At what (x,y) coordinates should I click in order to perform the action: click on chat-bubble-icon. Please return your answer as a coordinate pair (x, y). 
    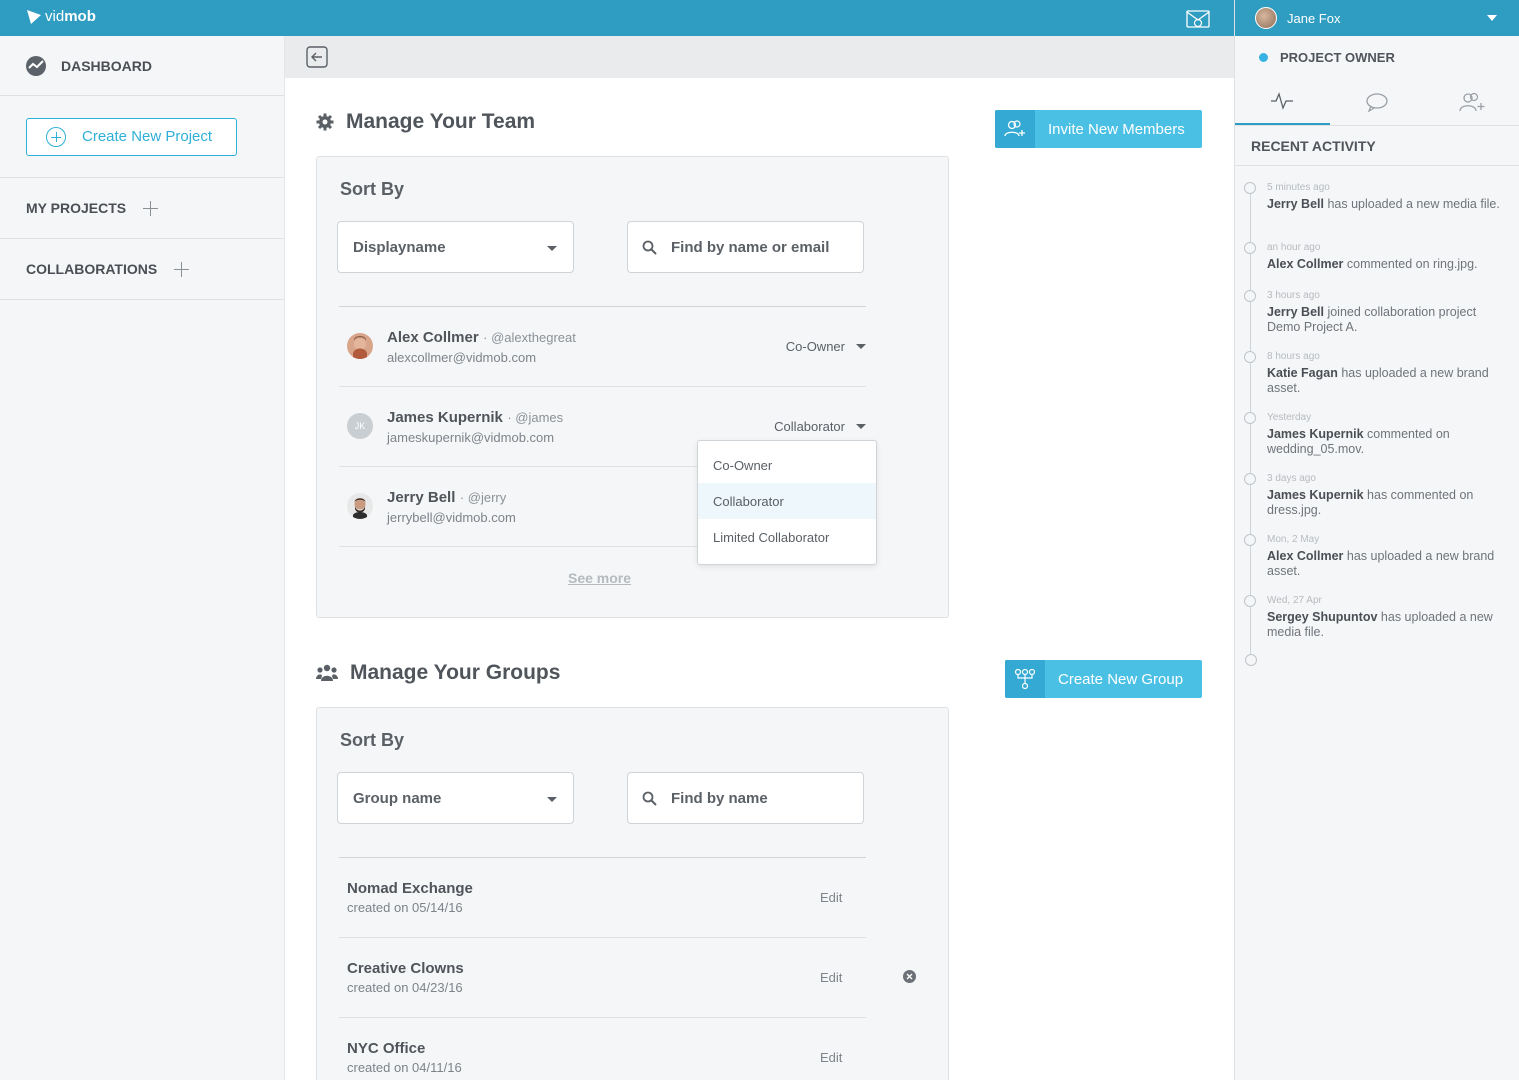
    Looking at the image, I should click on (1377, 102).